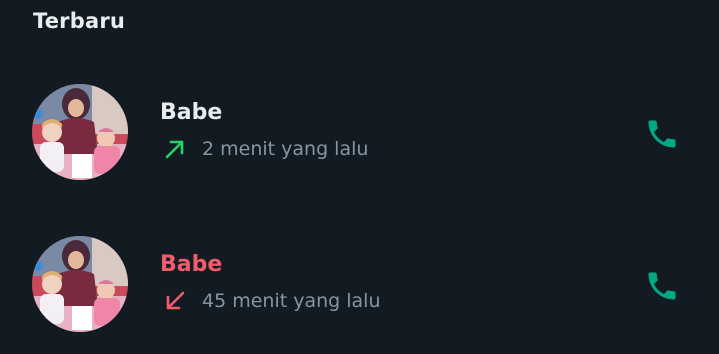 Image resolution: width=719 pixels, height=354 pixels. I want to click on call-details: 2 menit yang lalu, so click(265, 149).